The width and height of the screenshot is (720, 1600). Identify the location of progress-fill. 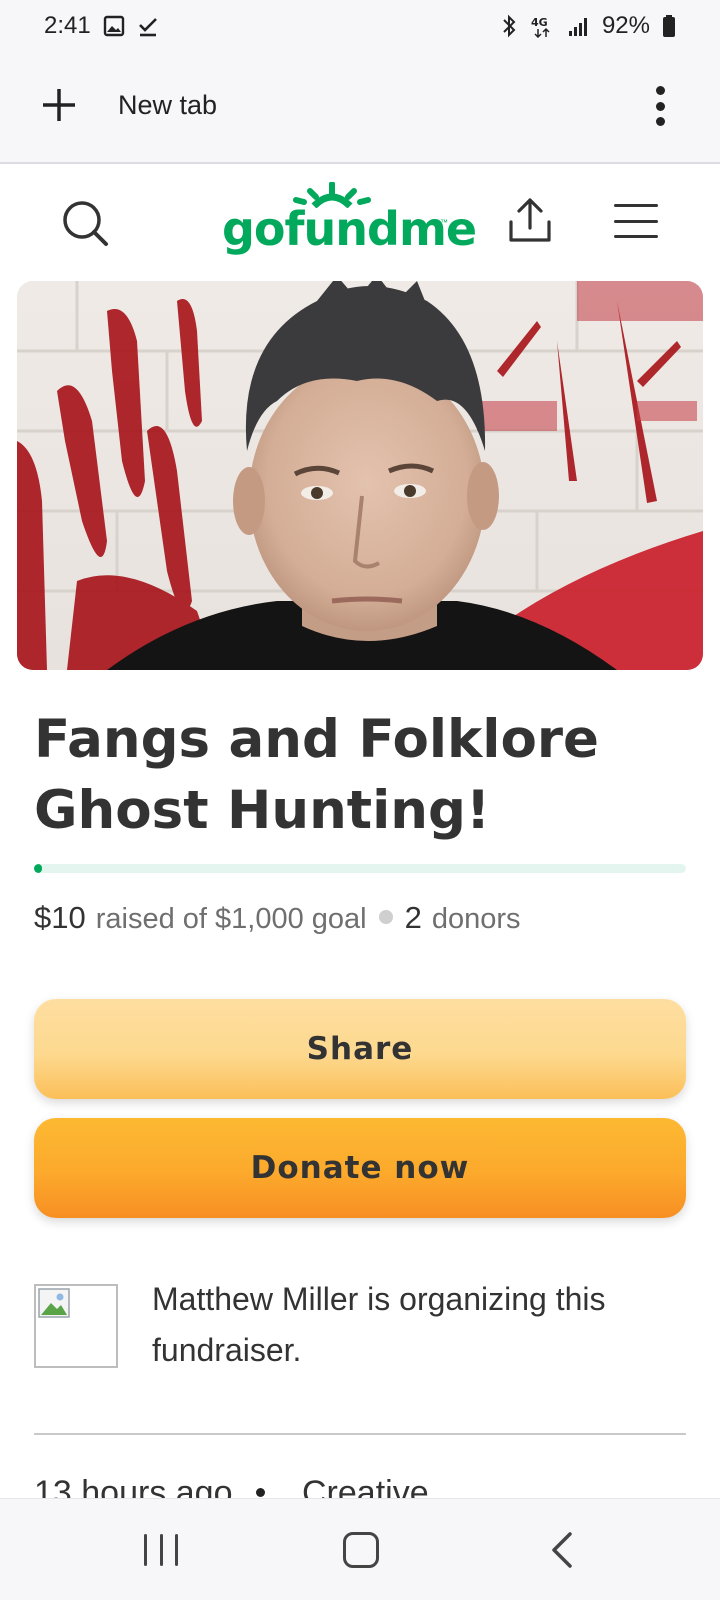
(38, 868).